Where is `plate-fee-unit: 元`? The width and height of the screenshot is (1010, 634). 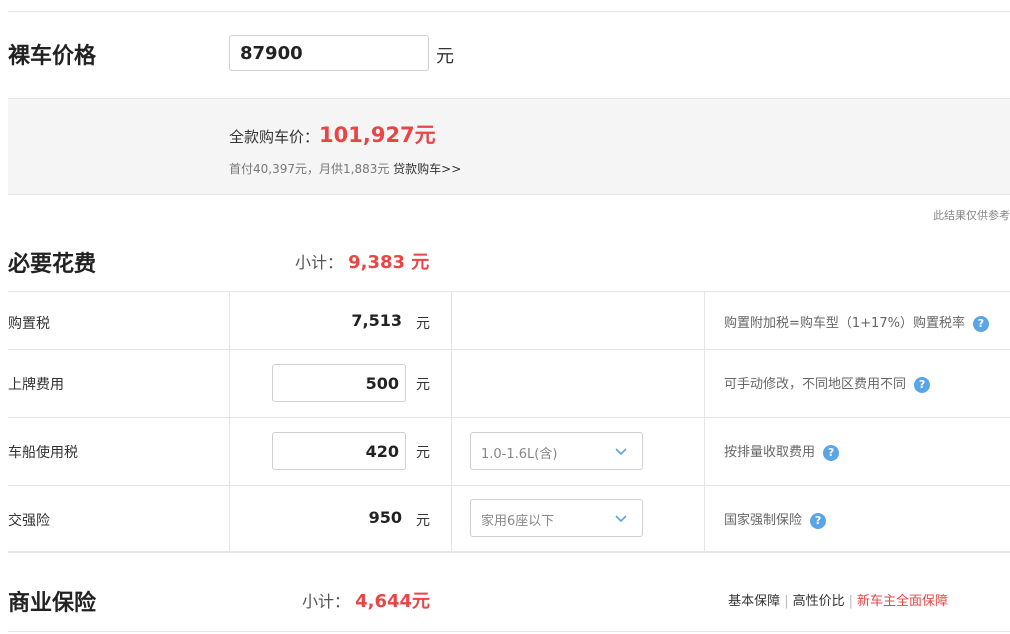
plate-fee-unit: 元 is located at coordinates (423, 385).